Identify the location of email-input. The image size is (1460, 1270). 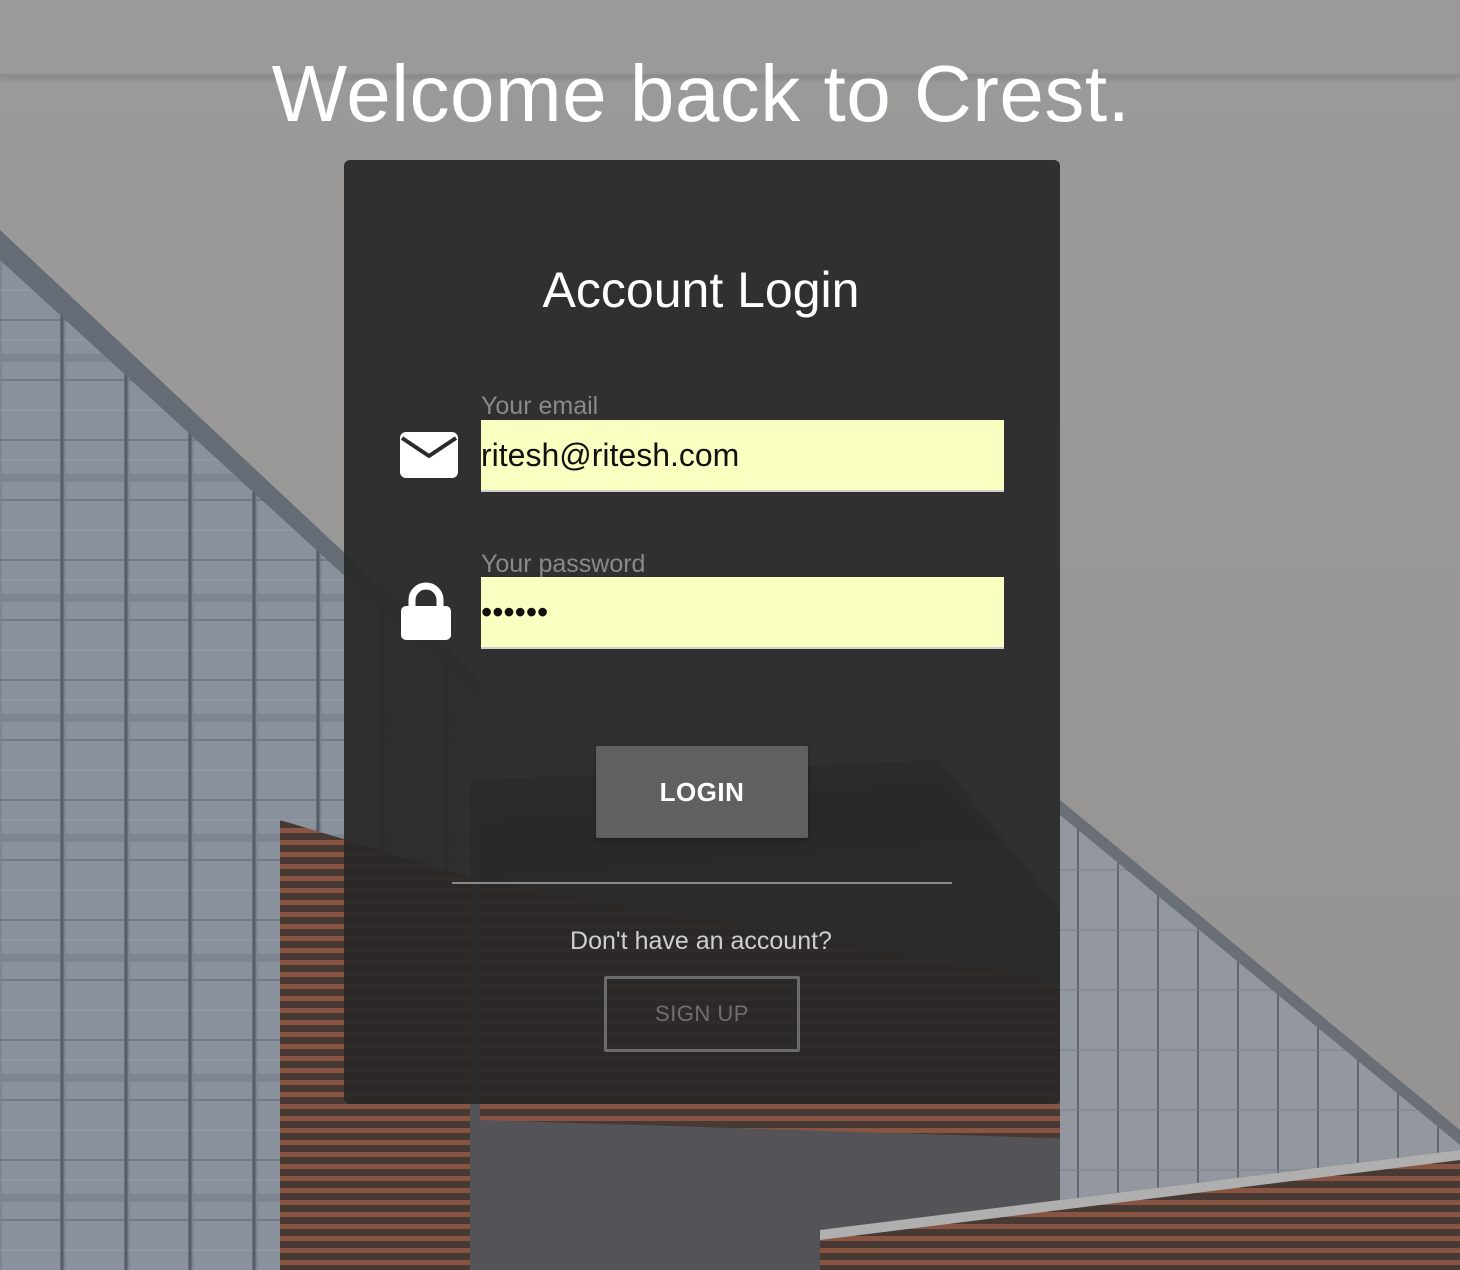
(742, 456).